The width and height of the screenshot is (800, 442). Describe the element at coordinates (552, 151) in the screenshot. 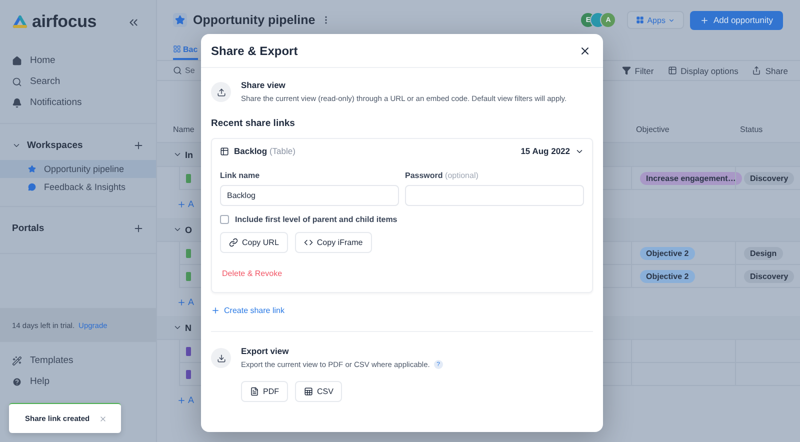

I see `date-toggle: 15 Aug 2022` at that location.